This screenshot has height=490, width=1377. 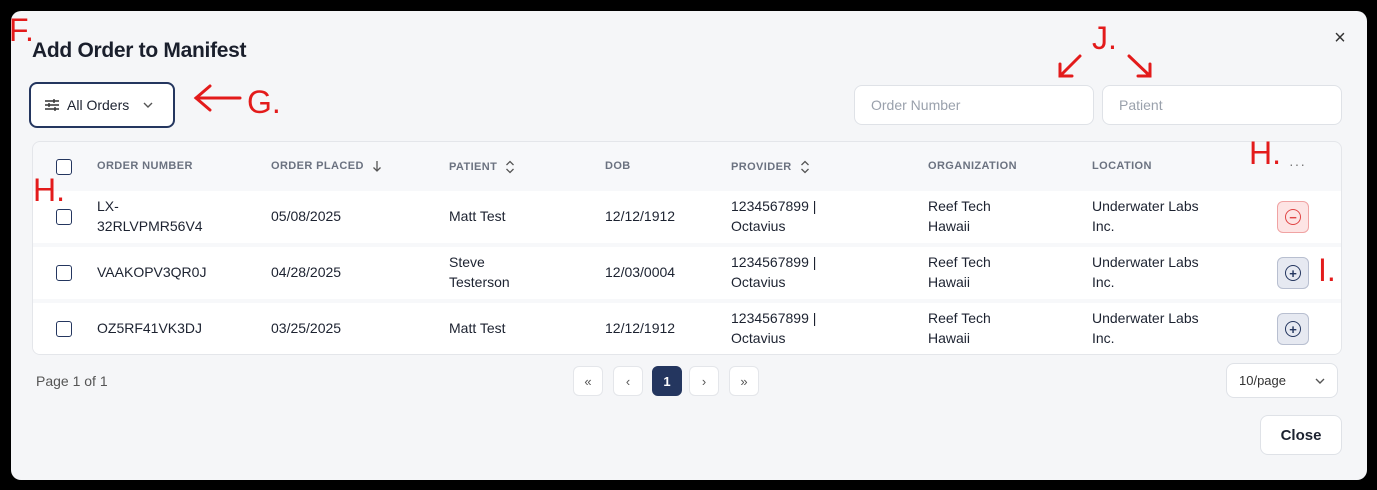 I want to click on next-page-button: ›, so click(x=704, y=381).